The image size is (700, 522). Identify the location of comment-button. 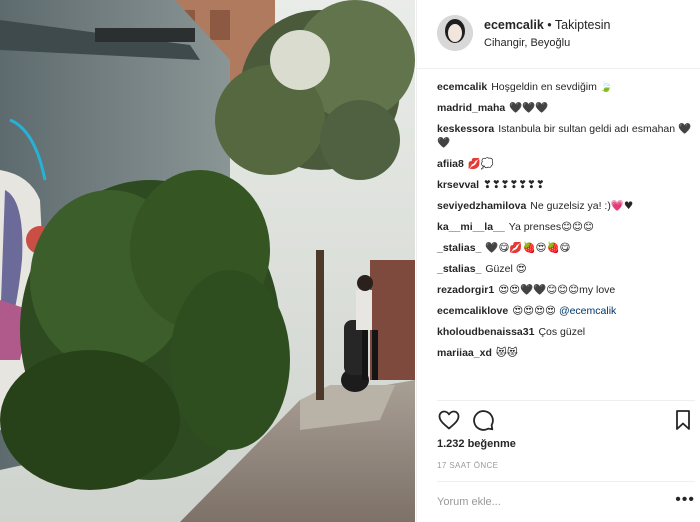
(483, 420).